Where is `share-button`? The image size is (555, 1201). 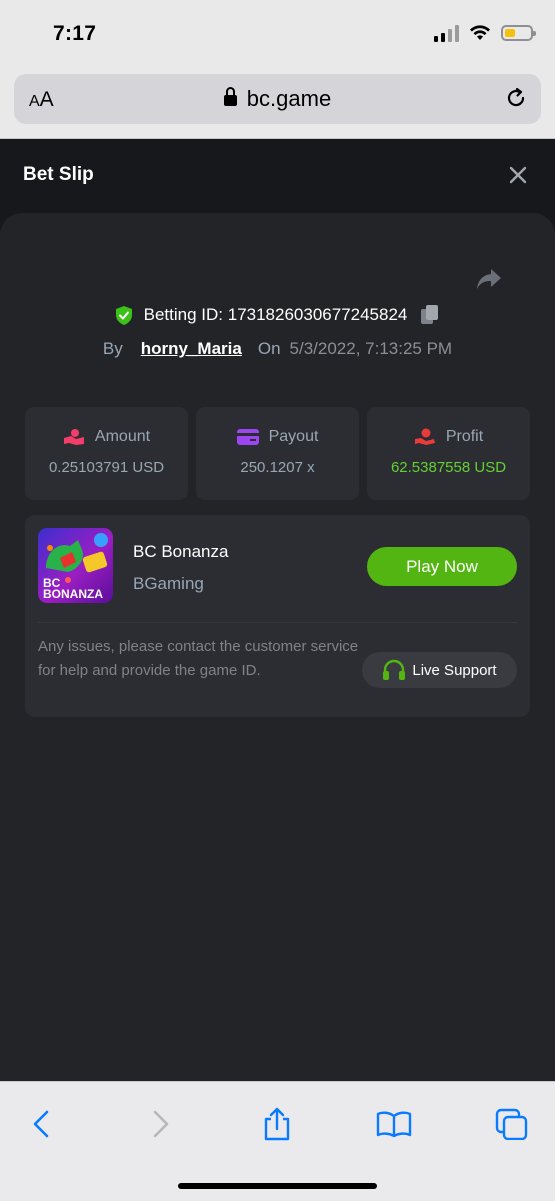 share-button is located at coordinates (277, 1124).